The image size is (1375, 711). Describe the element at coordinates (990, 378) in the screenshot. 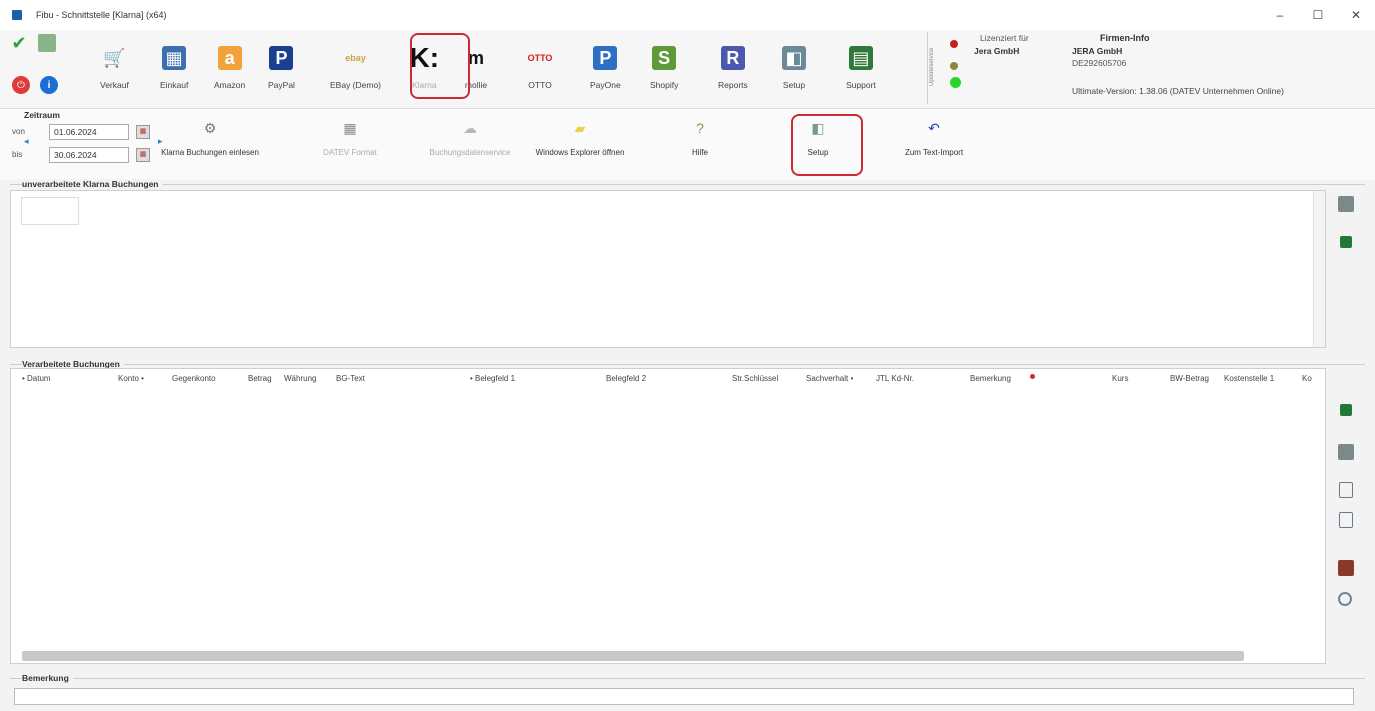

I see `column-header: Bemerkung` at that location.